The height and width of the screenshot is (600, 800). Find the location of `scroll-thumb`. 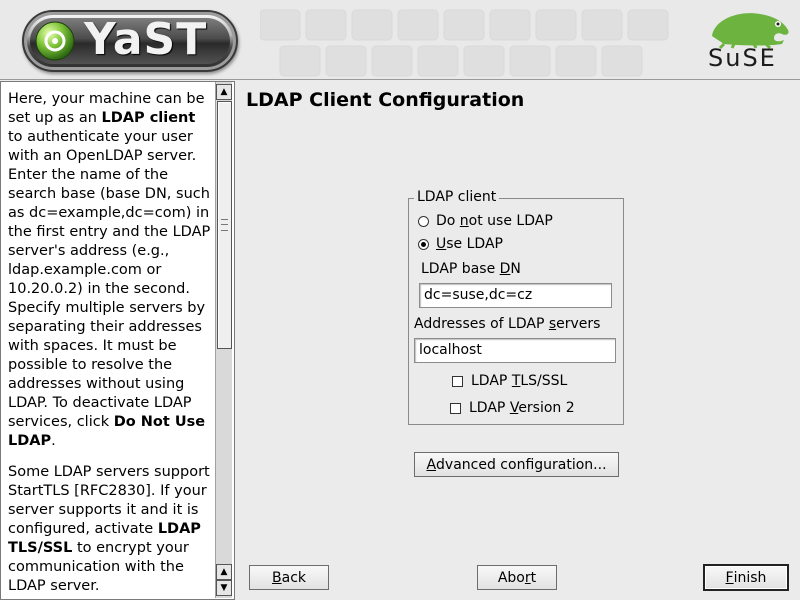

scroll-thumb is located at coordinates (224, 225).